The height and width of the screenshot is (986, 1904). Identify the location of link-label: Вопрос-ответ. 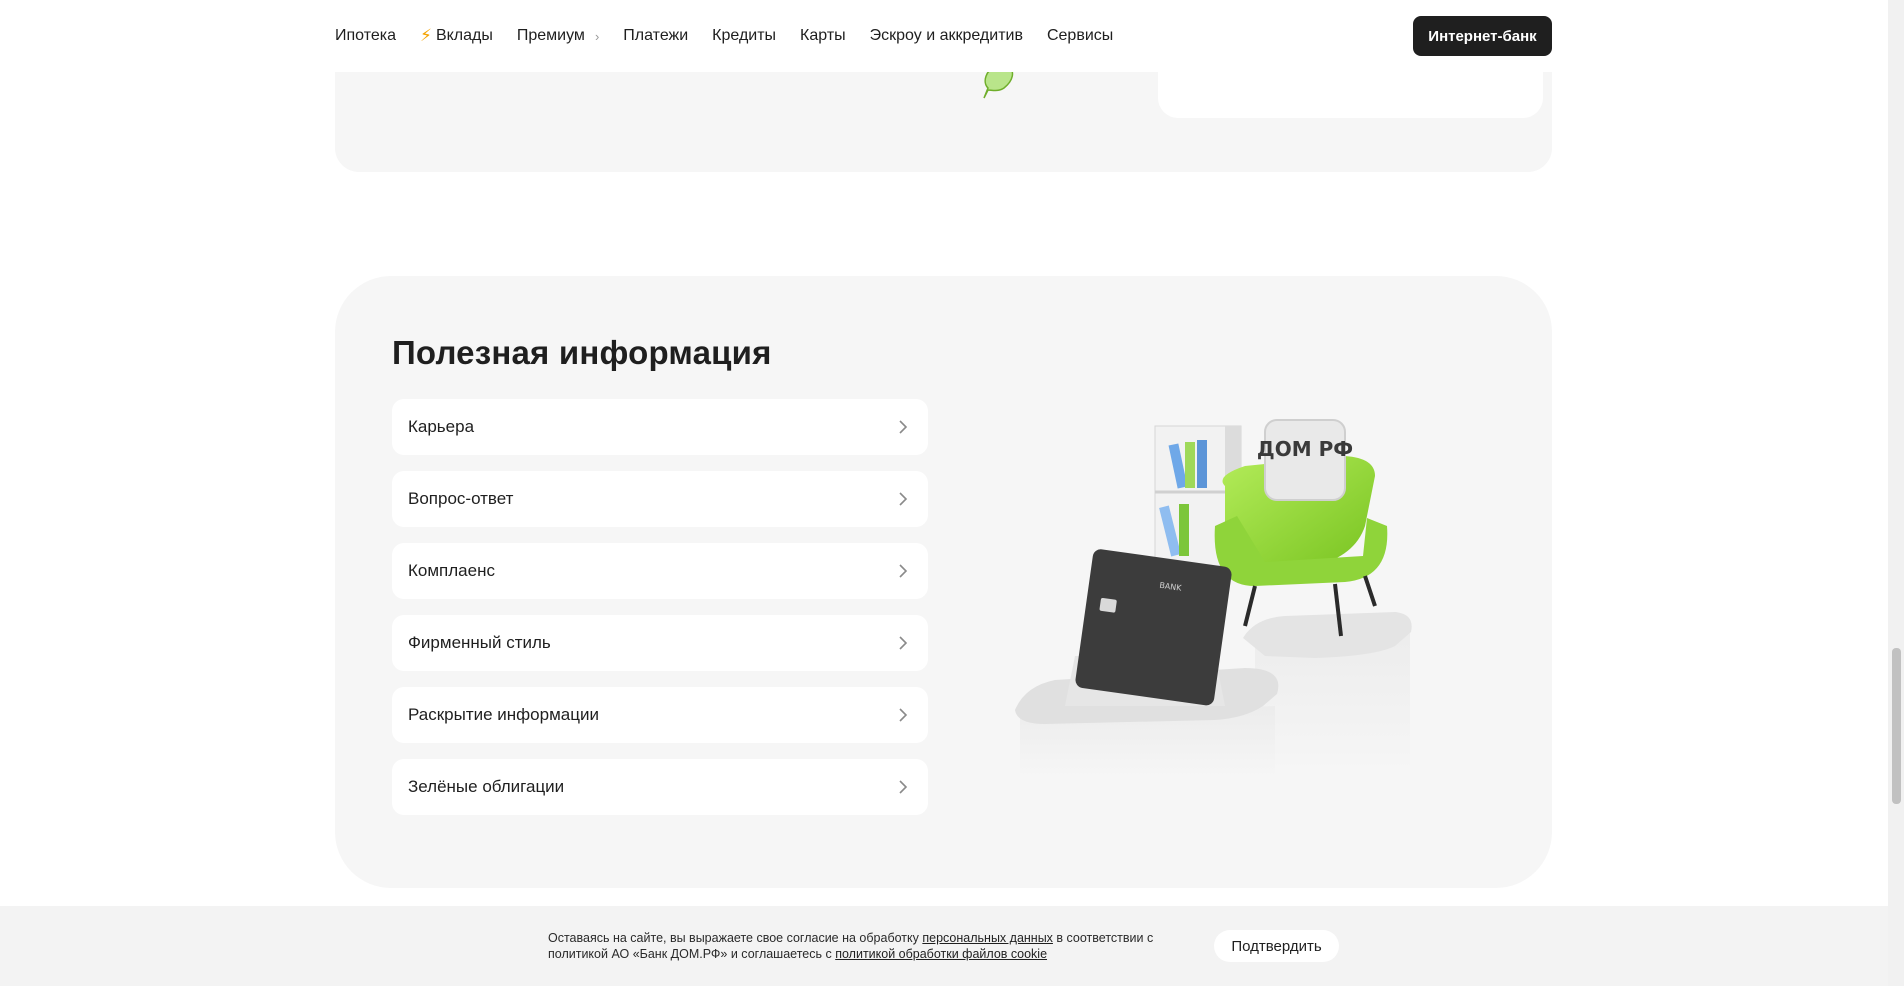
(461, 498).